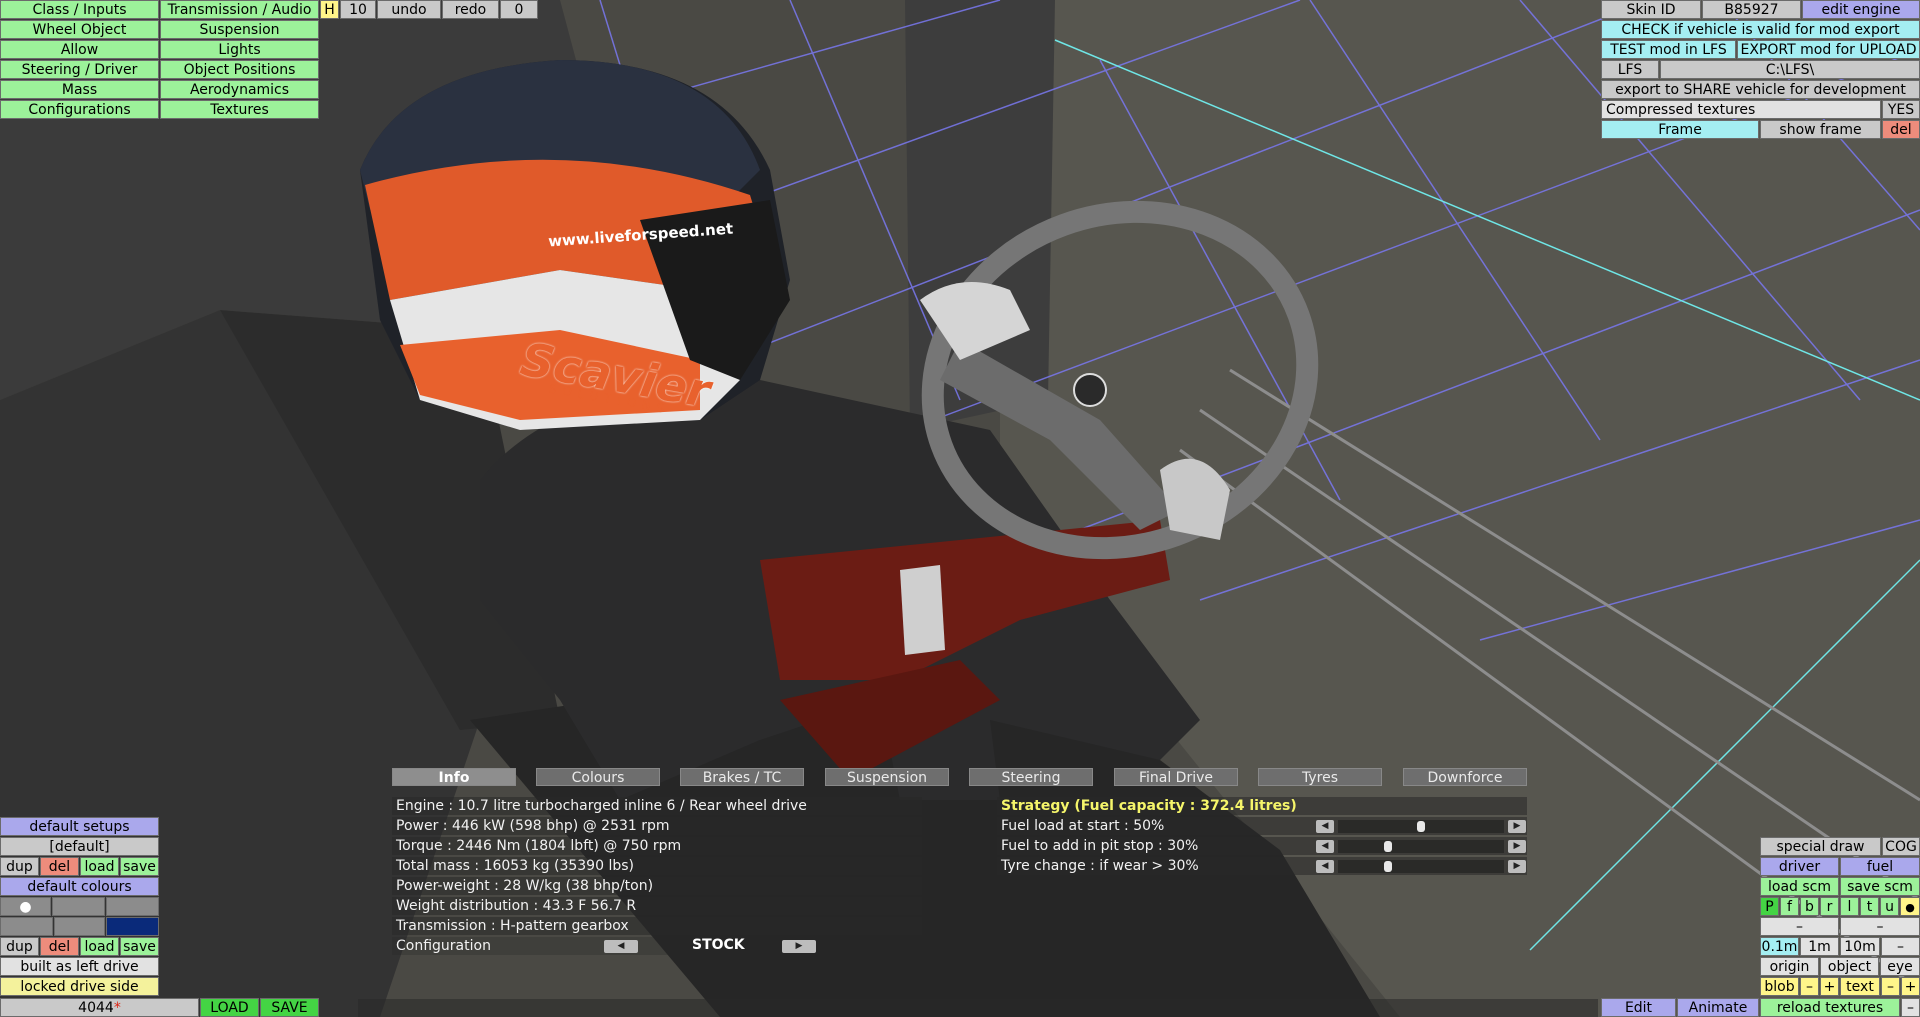 Image resolution: width=1920 pixels, height=1017 pixels. Describe the element at coordinates (598, 777) in the screenshot. I see `tab-colours: Colours` at that location.